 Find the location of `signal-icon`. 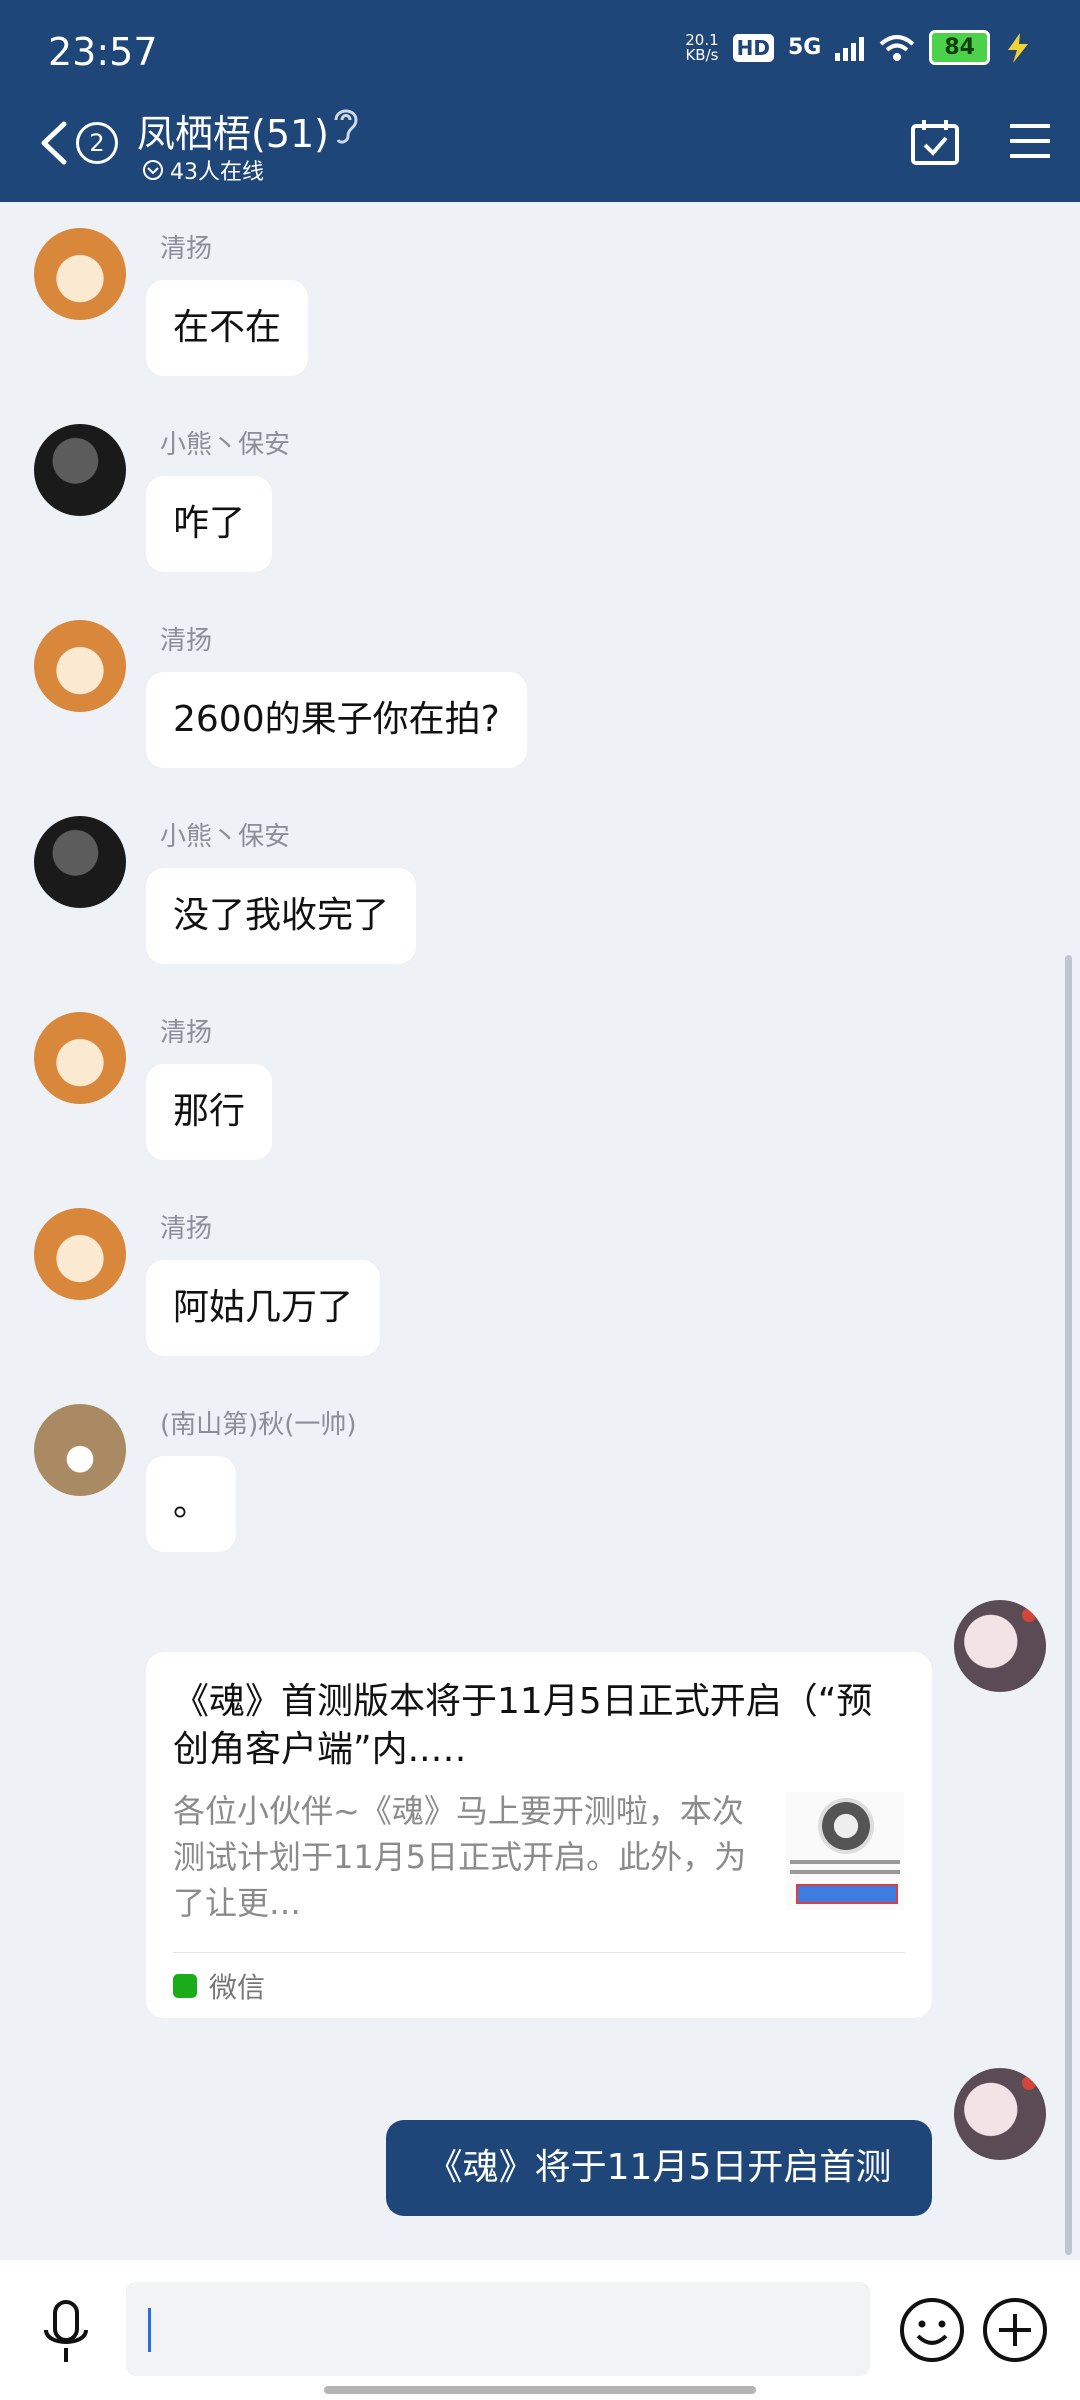

signal-icon is located at coordinates (850, 48).